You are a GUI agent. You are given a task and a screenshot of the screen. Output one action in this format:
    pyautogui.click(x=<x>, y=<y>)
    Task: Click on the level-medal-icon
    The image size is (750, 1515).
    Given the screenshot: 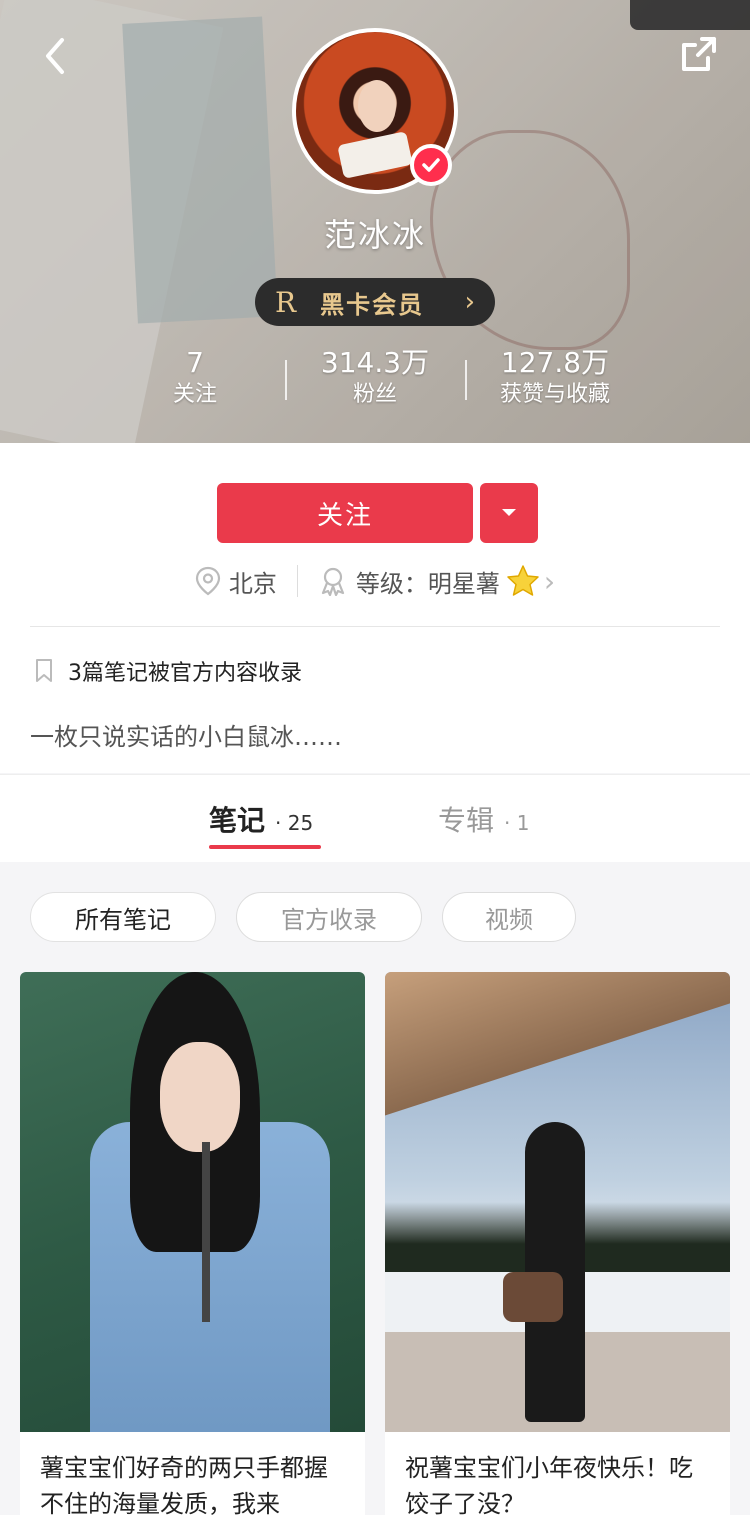 What is the action you would take?
    pyautogui.click(x=332, y=581)
    